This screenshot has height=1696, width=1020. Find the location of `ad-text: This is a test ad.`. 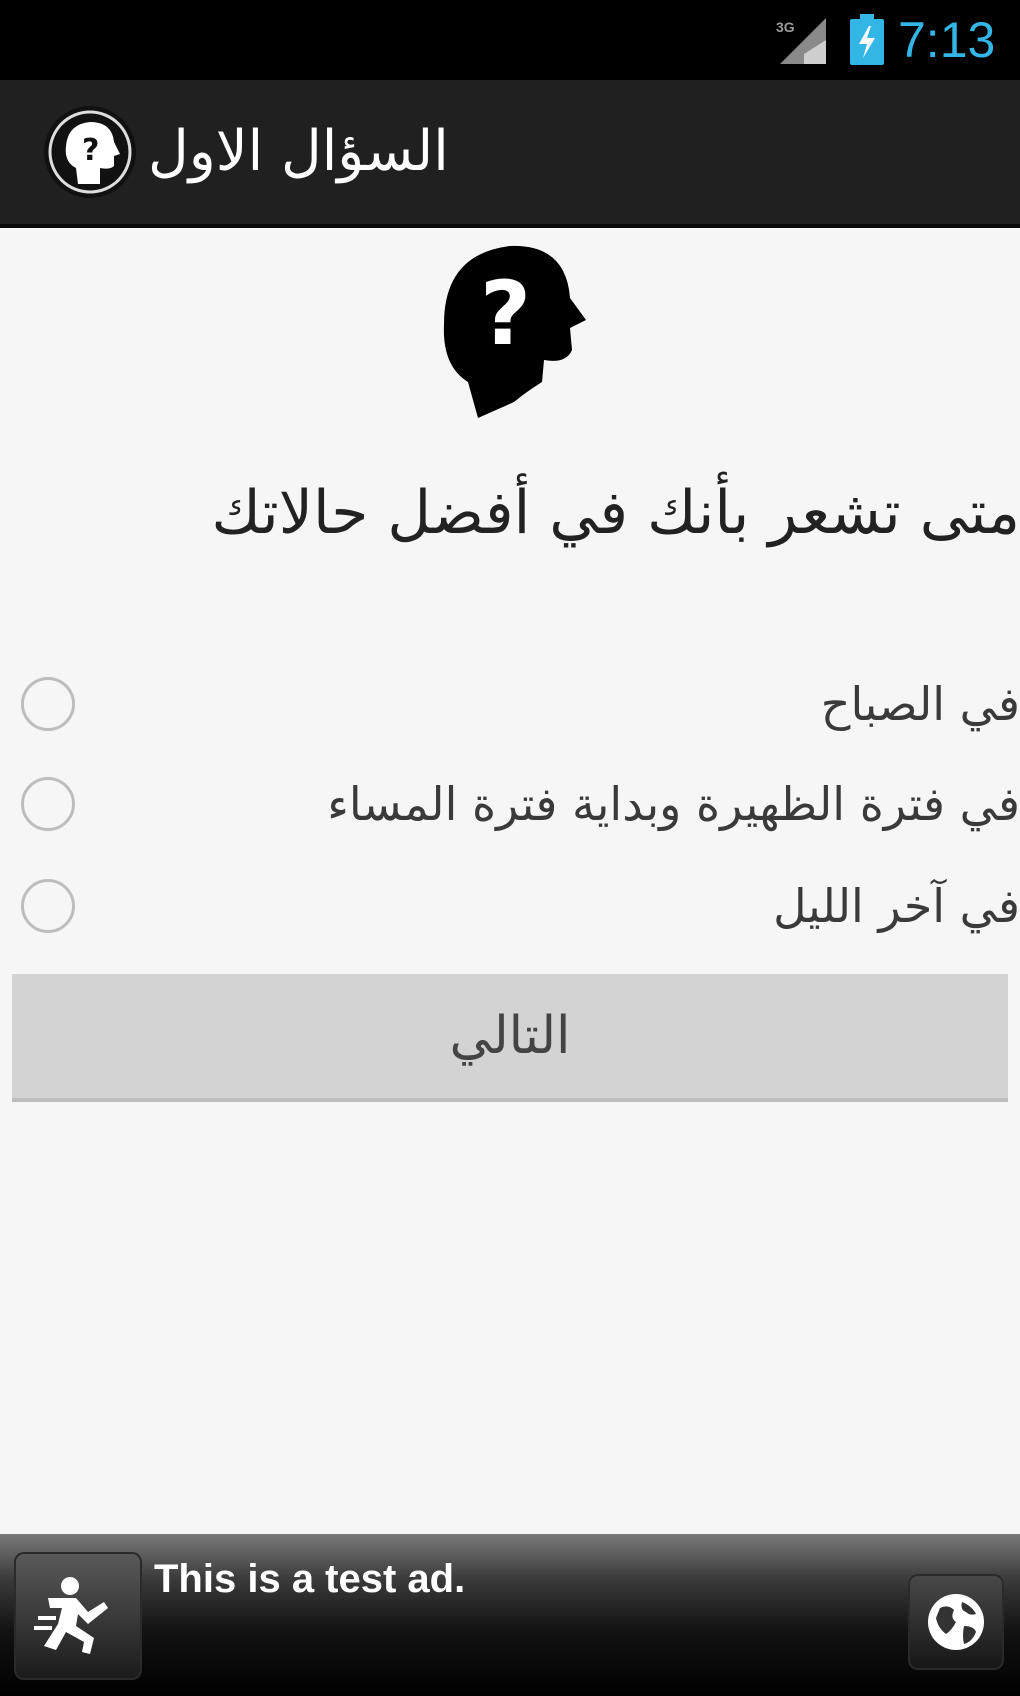

ad-text: This is a test ad. is located at coordinates (454, 1579).